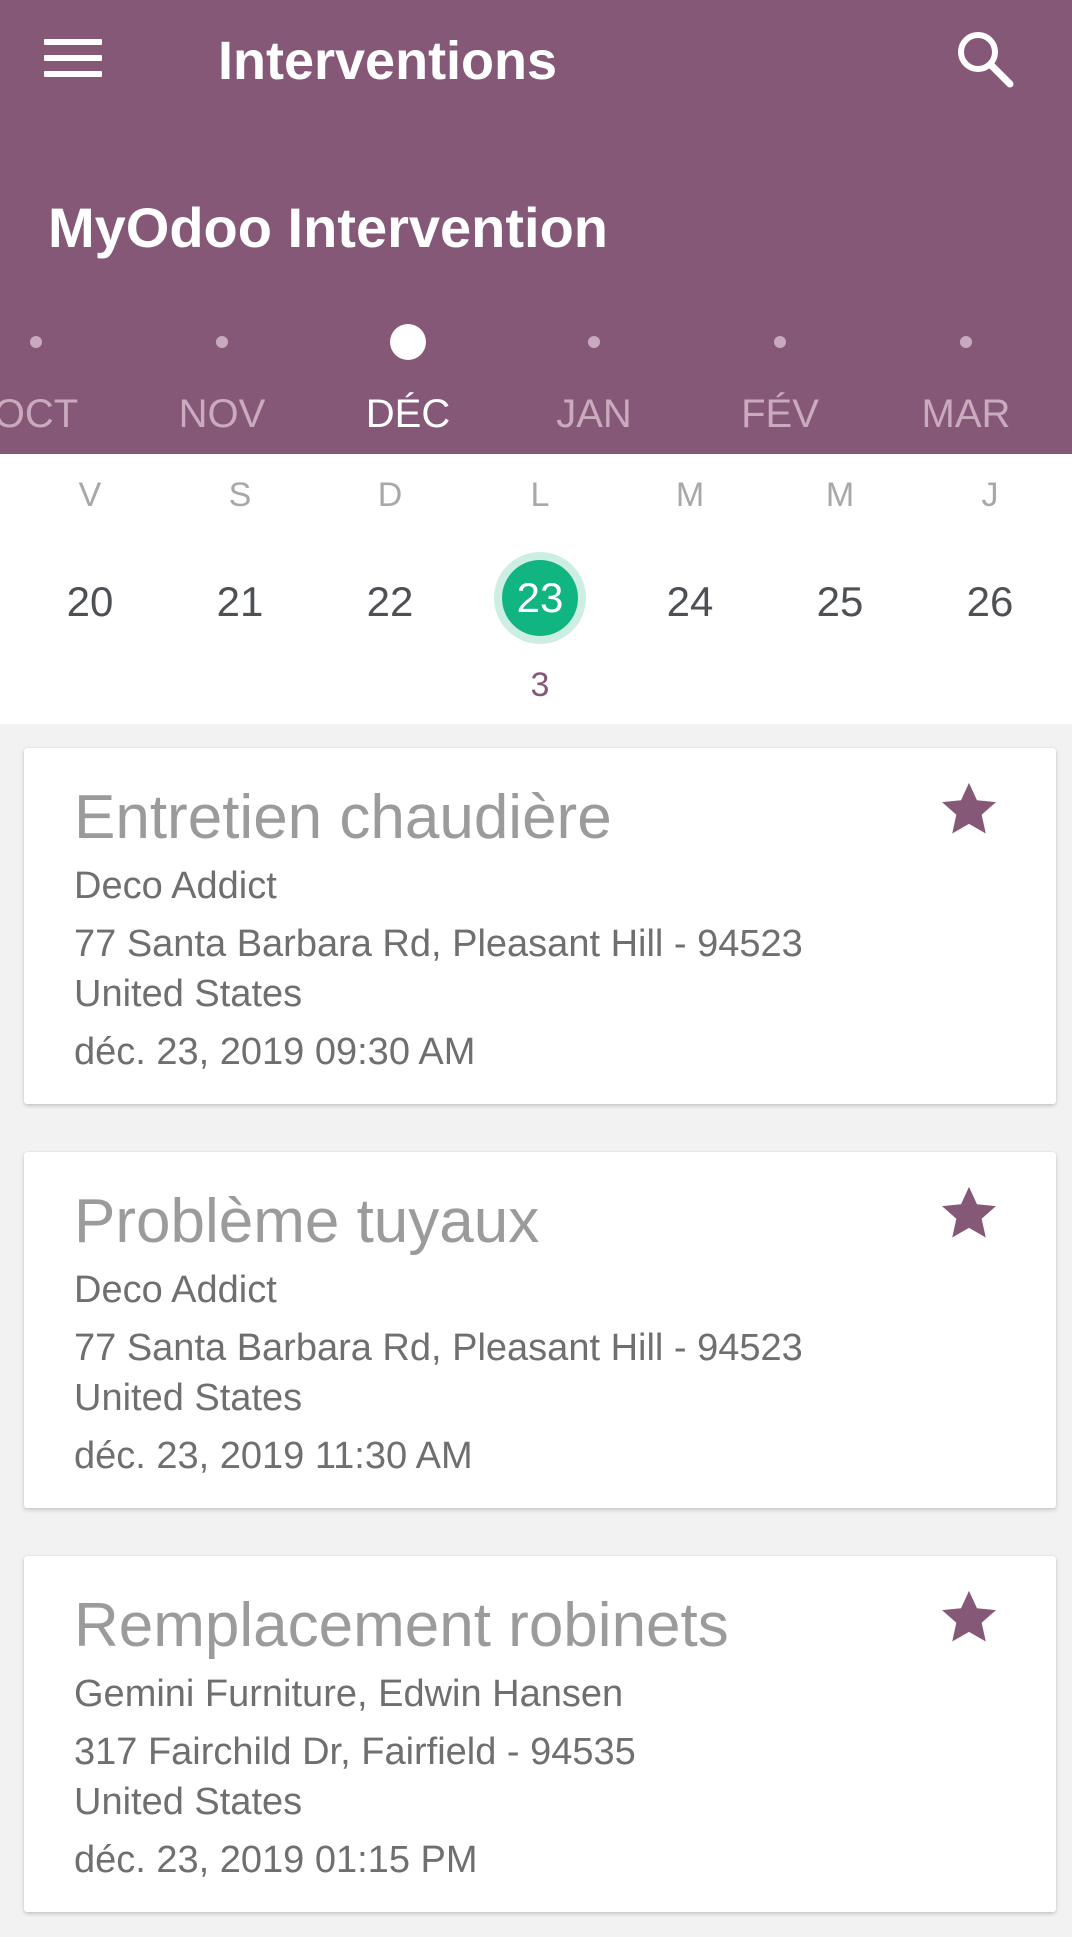  I want to click on month-selector: OCT NOV DÉC JAN FÉV MAR, so click(536, 386).